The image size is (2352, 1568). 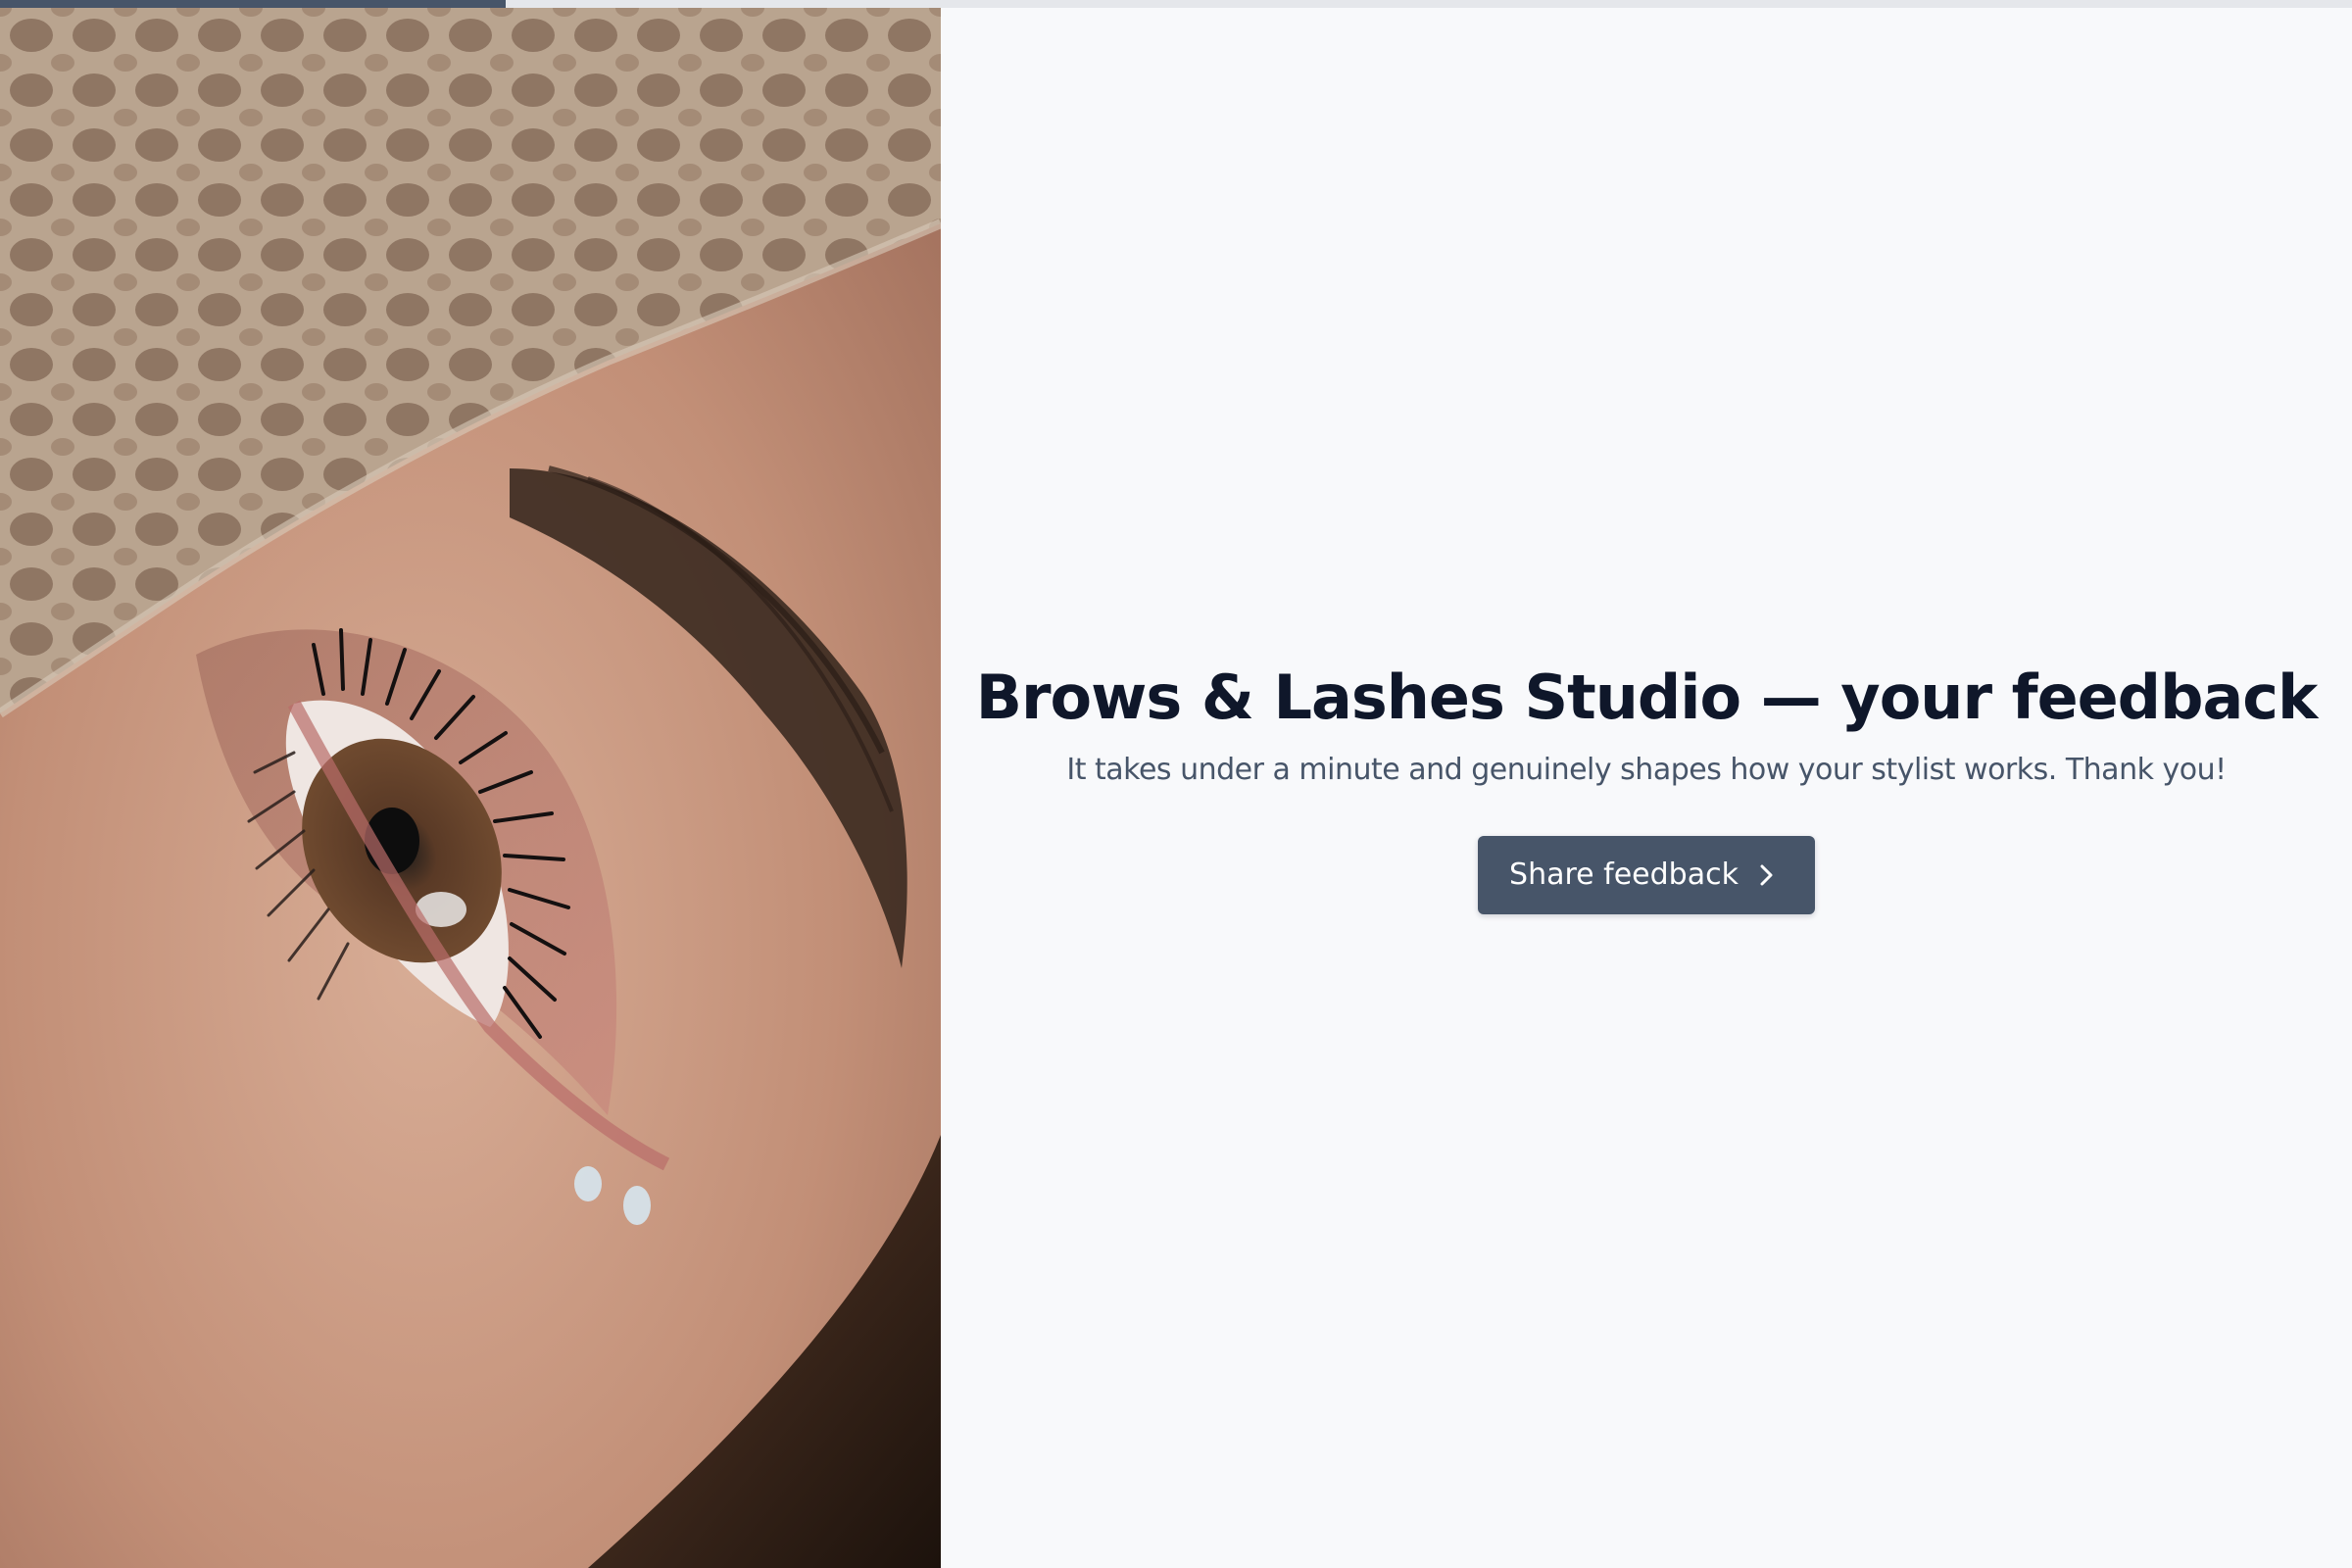 I want to click on share-feedback-button: Share feedback, so click(x=1646, y=874).